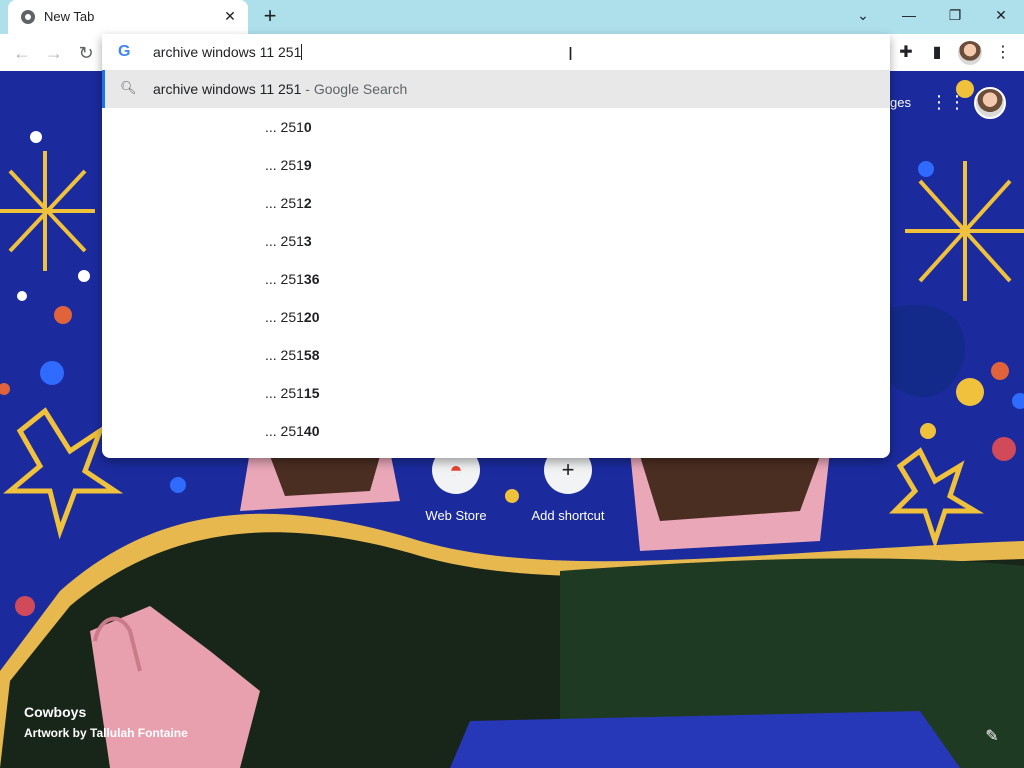  I want to click on suggestion-text: ... 25115, so click(292, 393).